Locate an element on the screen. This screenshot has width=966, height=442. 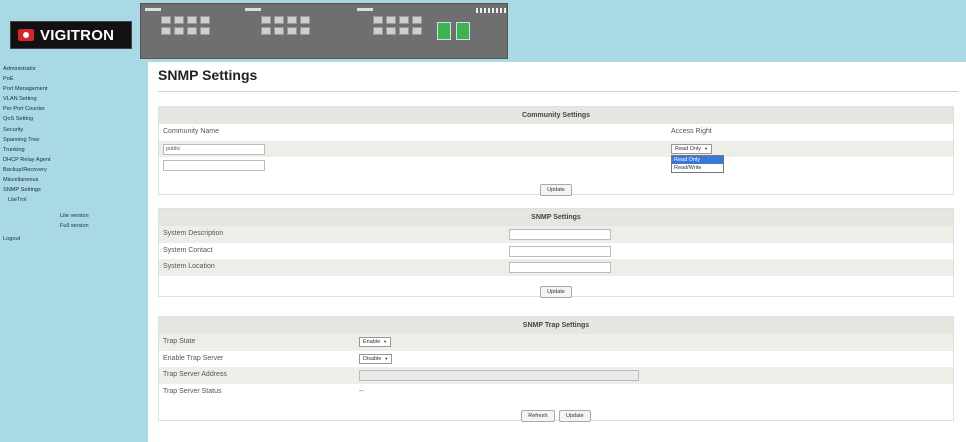
community-settings-heading: Community Settings is located at coordinates (556, 115).